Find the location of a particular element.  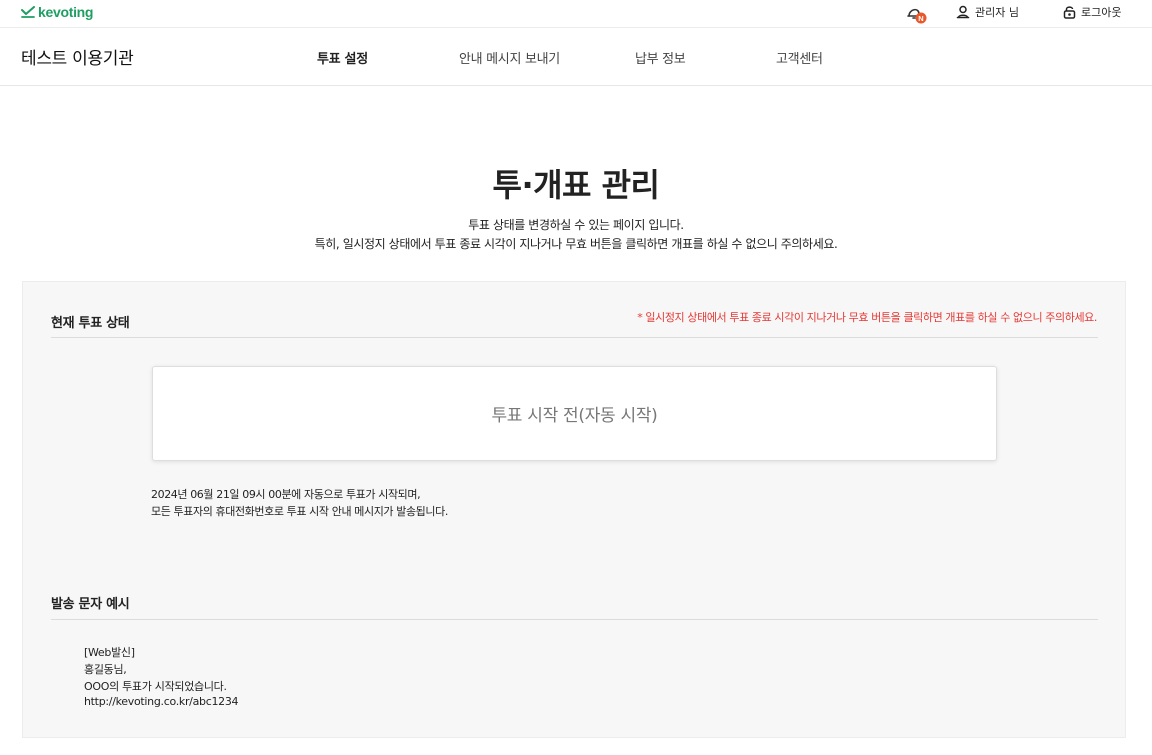

sample-message-line: OOO의 투표가 시작되었습니다. is located at coordinates (155, 686).